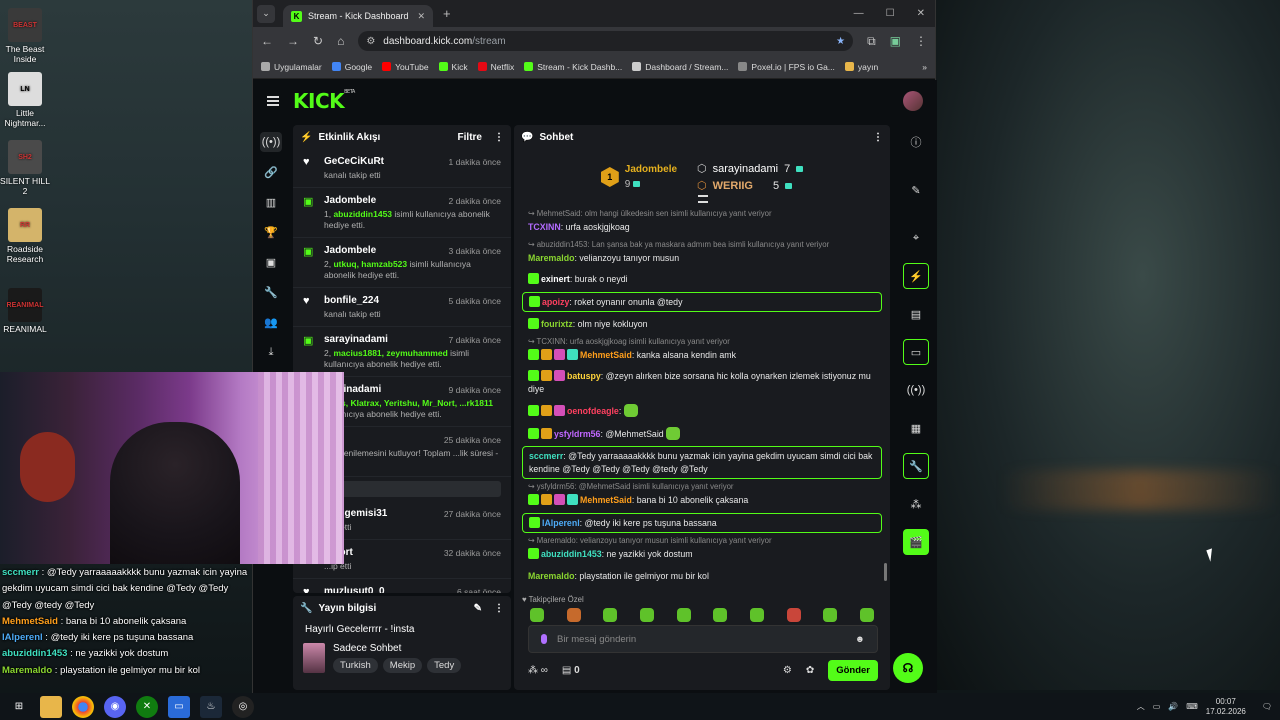  What do you see at coordinates (25, 236) in the screenshot?
I see `desktop-icon: RR Roadside Research` at bounding box center [25, 236].